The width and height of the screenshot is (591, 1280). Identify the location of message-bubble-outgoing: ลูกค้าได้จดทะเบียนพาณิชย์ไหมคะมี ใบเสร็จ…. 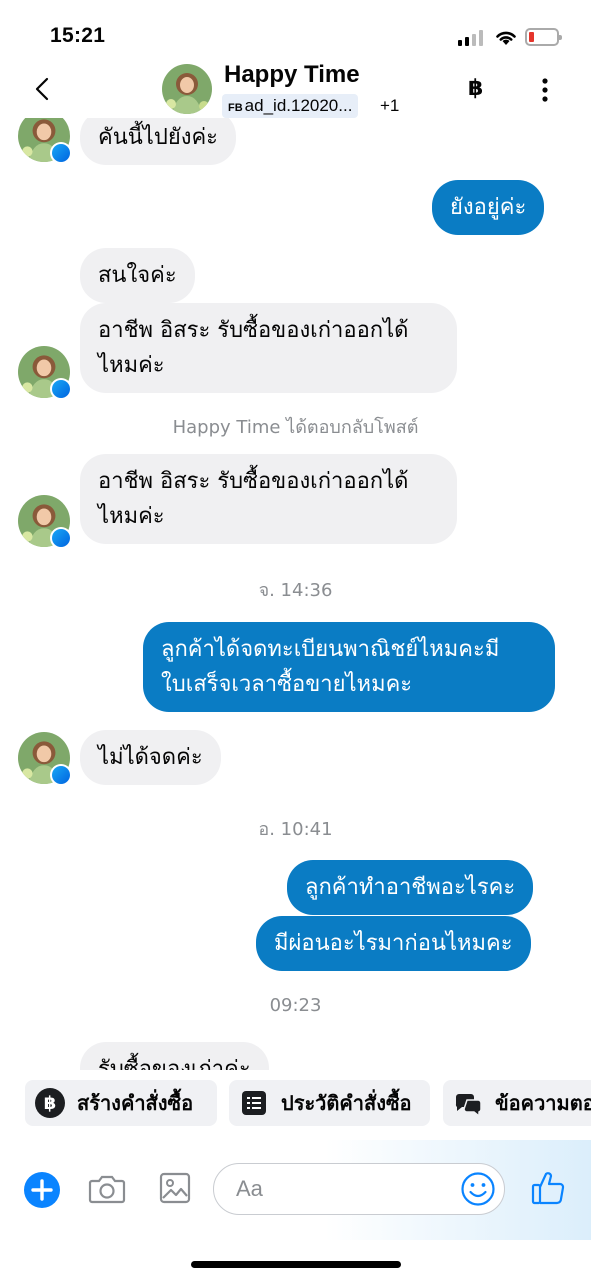
(349, 667).